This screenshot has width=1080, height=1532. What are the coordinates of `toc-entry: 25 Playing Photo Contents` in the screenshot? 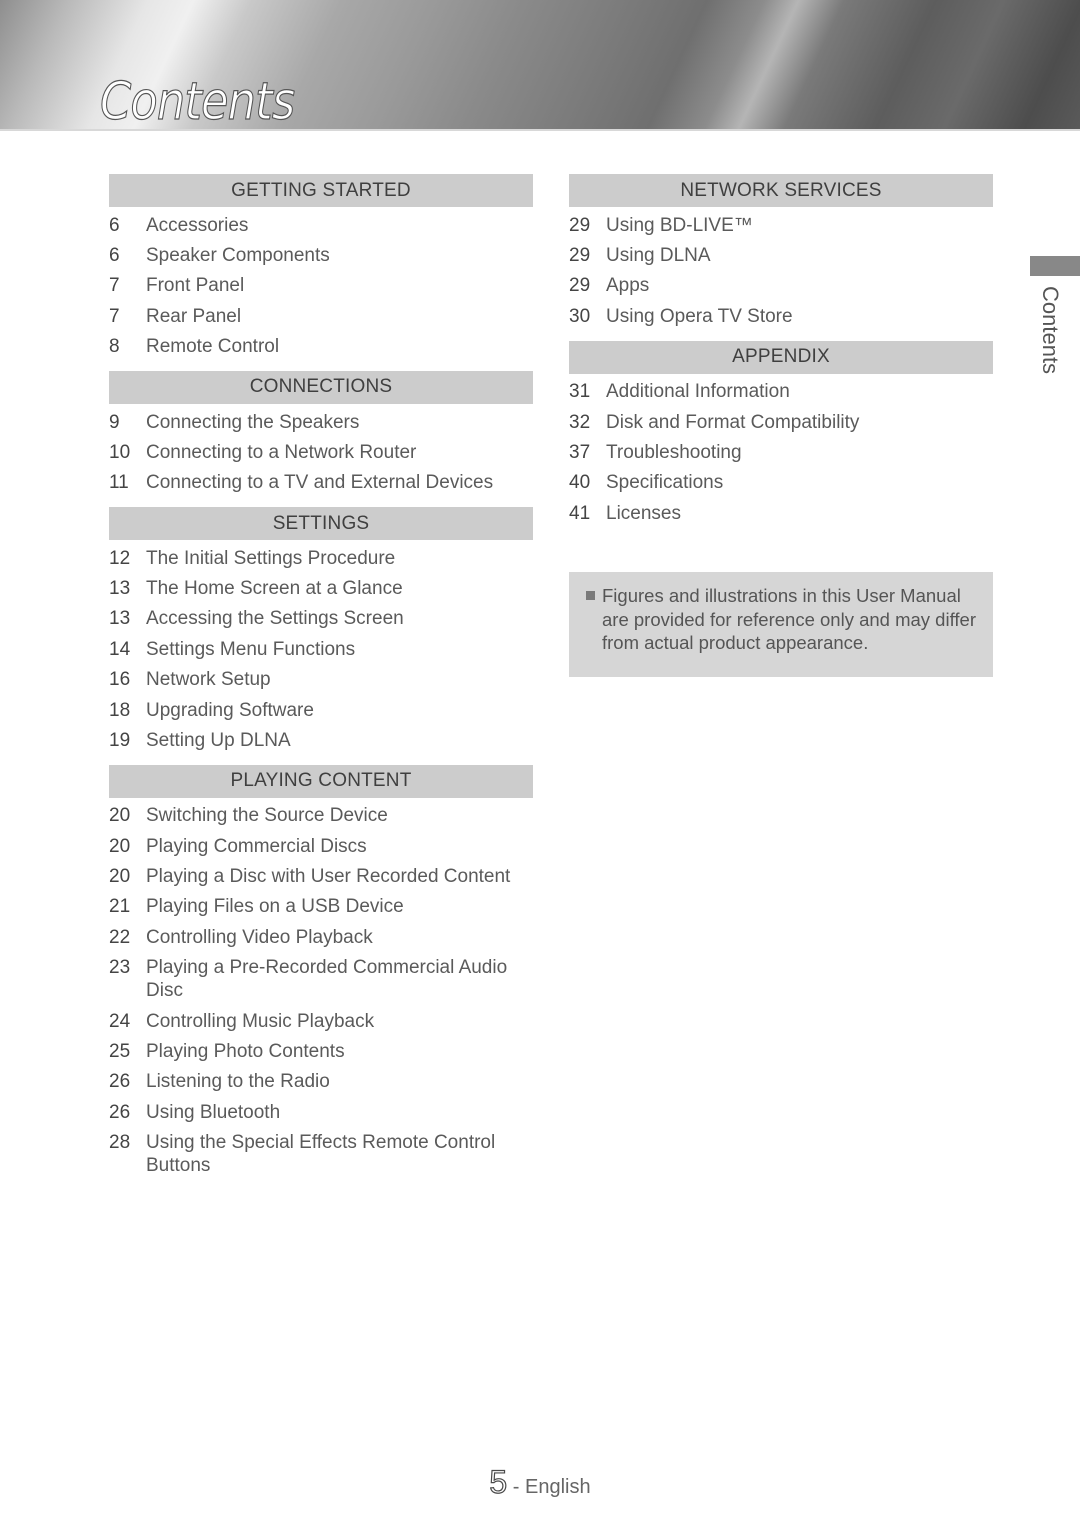 It's located at (321, 1051).